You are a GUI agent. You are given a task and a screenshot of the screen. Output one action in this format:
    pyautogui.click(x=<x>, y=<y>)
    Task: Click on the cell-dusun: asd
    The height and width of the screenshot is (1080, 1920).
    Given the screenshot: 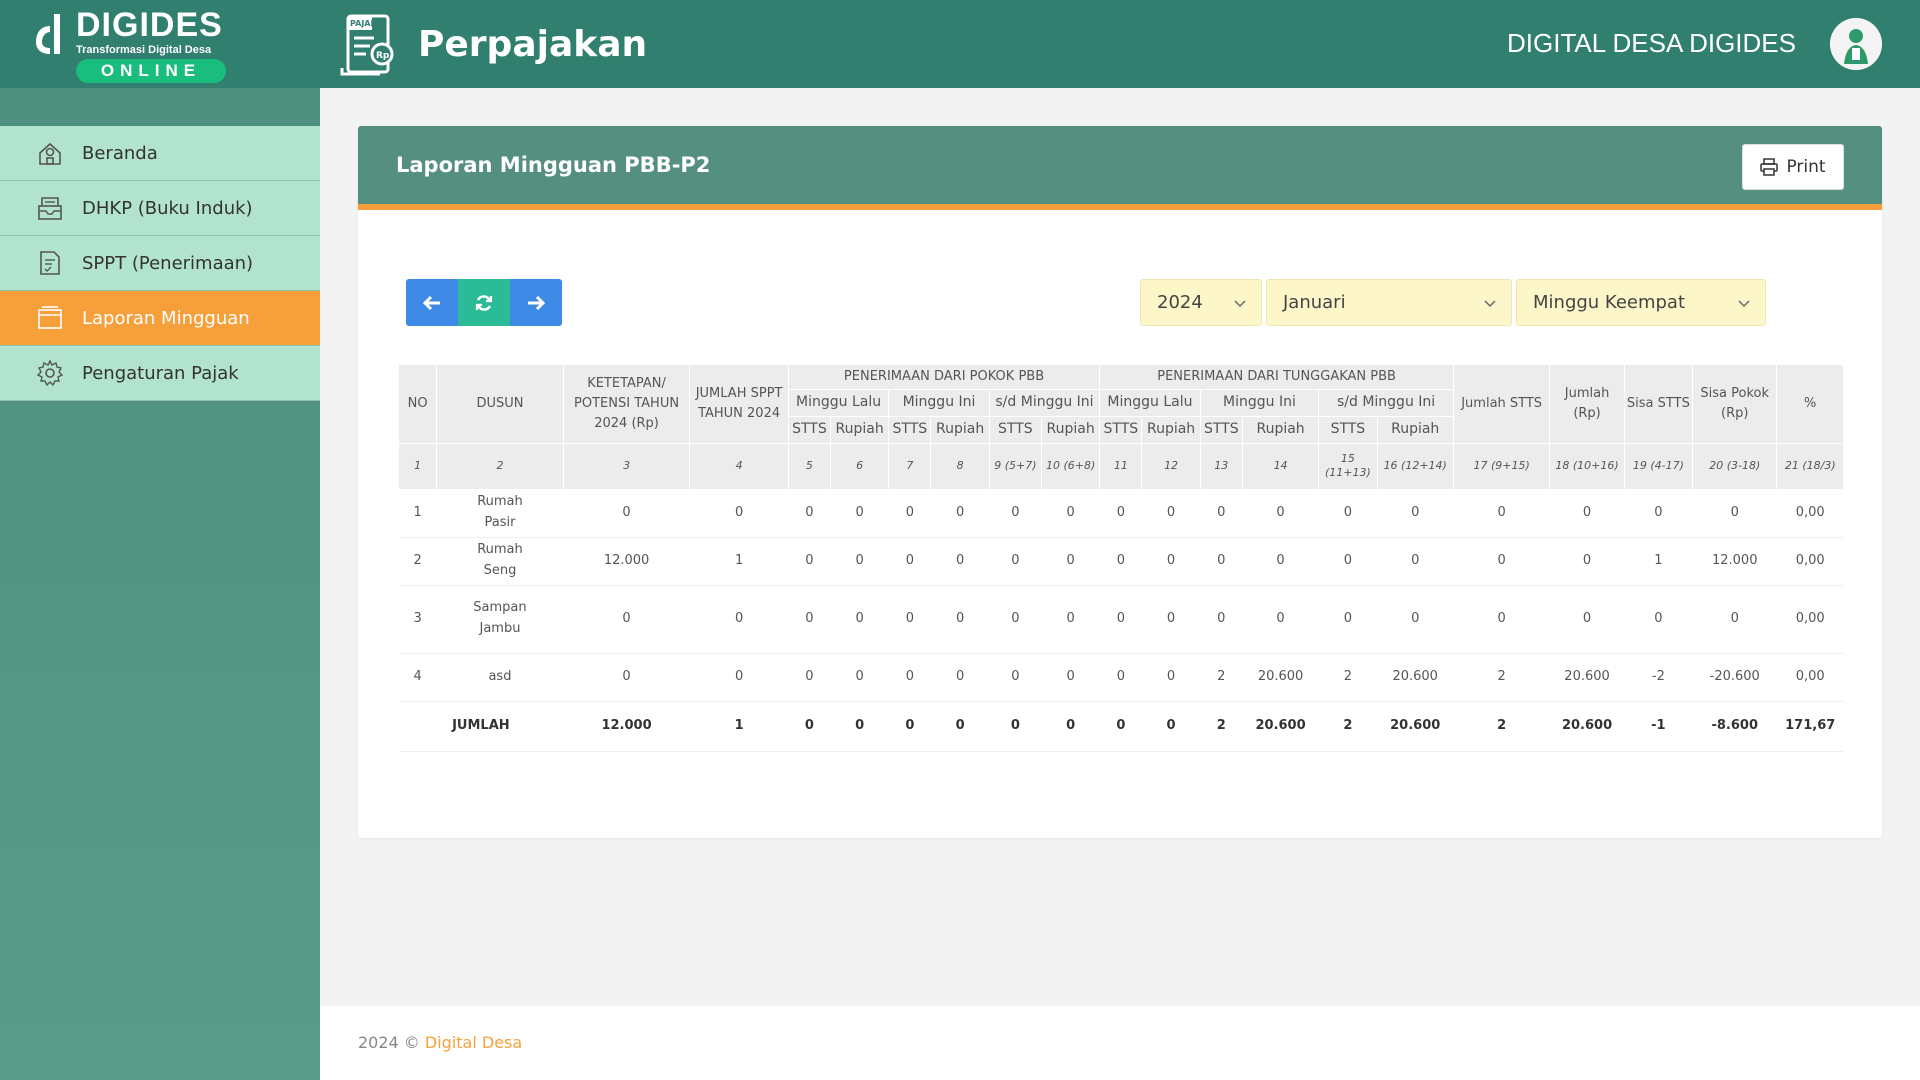 What is the action you would take?
    pyautogui.click(x=500, y=677)
    